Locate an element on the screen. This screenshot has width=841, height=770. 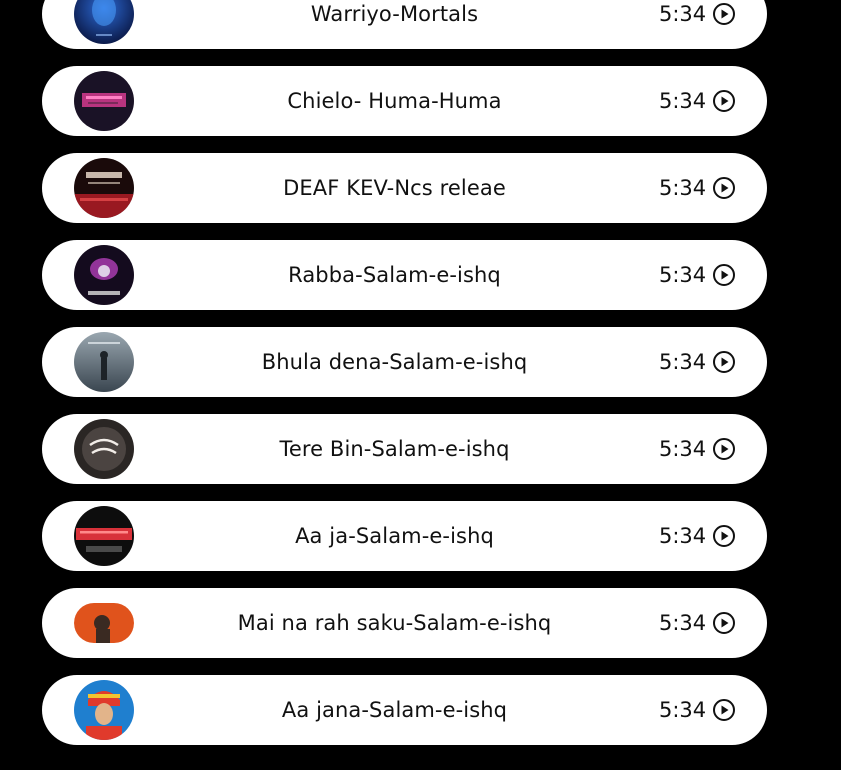
song-item-6: Tere Bin-Salam-e-ishq 5:34 is located at coordinates (404, 449).